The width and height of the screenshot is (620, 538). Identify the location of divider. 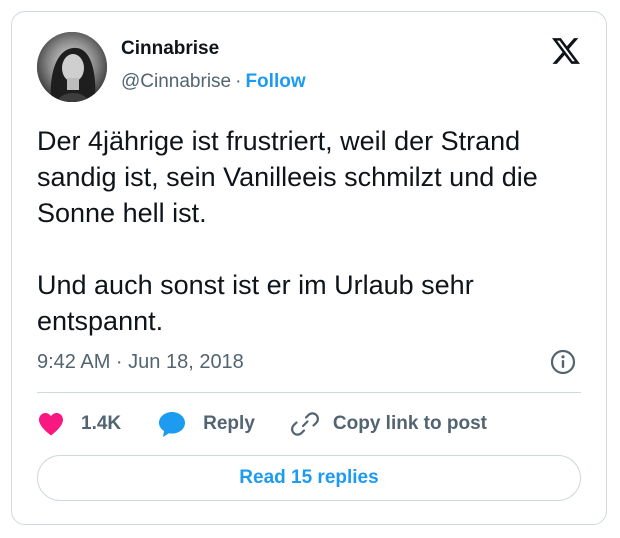
(309, 392).